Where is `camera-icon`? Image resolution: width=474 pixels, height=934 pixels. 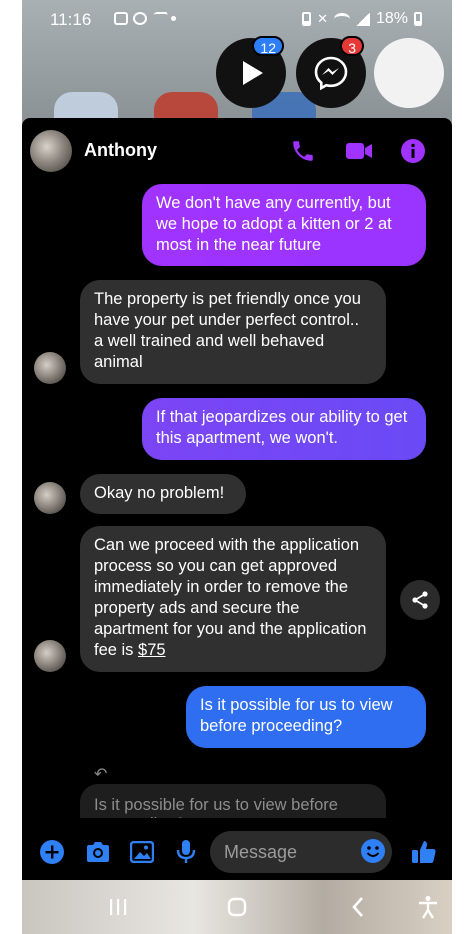
camera-icon is located at coordinates (98, 852).